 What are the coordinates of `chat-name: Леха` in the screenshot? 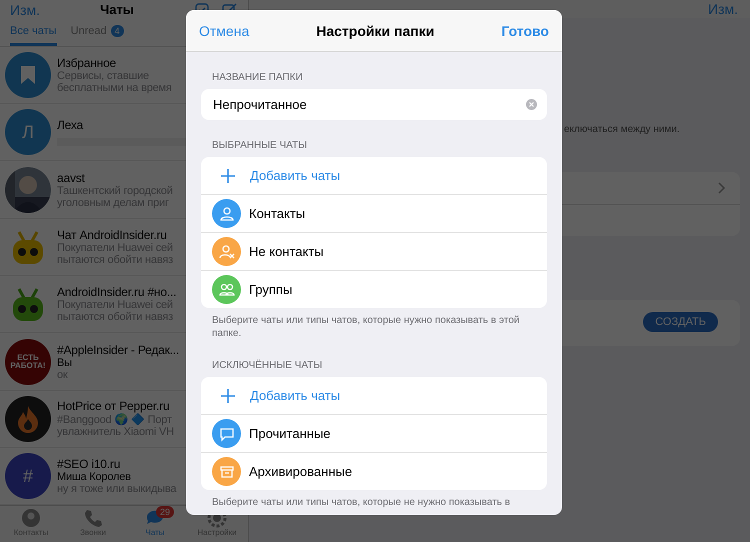 It's located at (70, 125).